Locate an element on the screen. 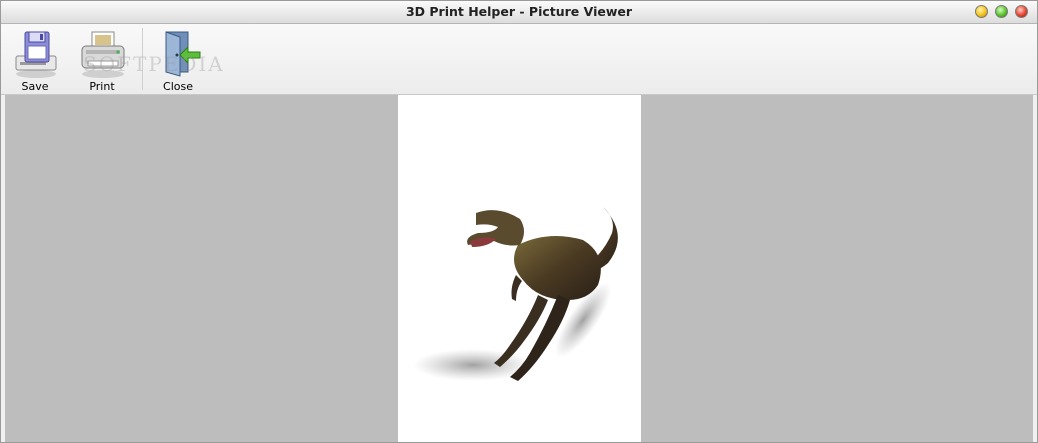 This screenshot has height=443, width=1038. softpedia-watermark: SOFTPEDIA is located at coordinates (154, 64).